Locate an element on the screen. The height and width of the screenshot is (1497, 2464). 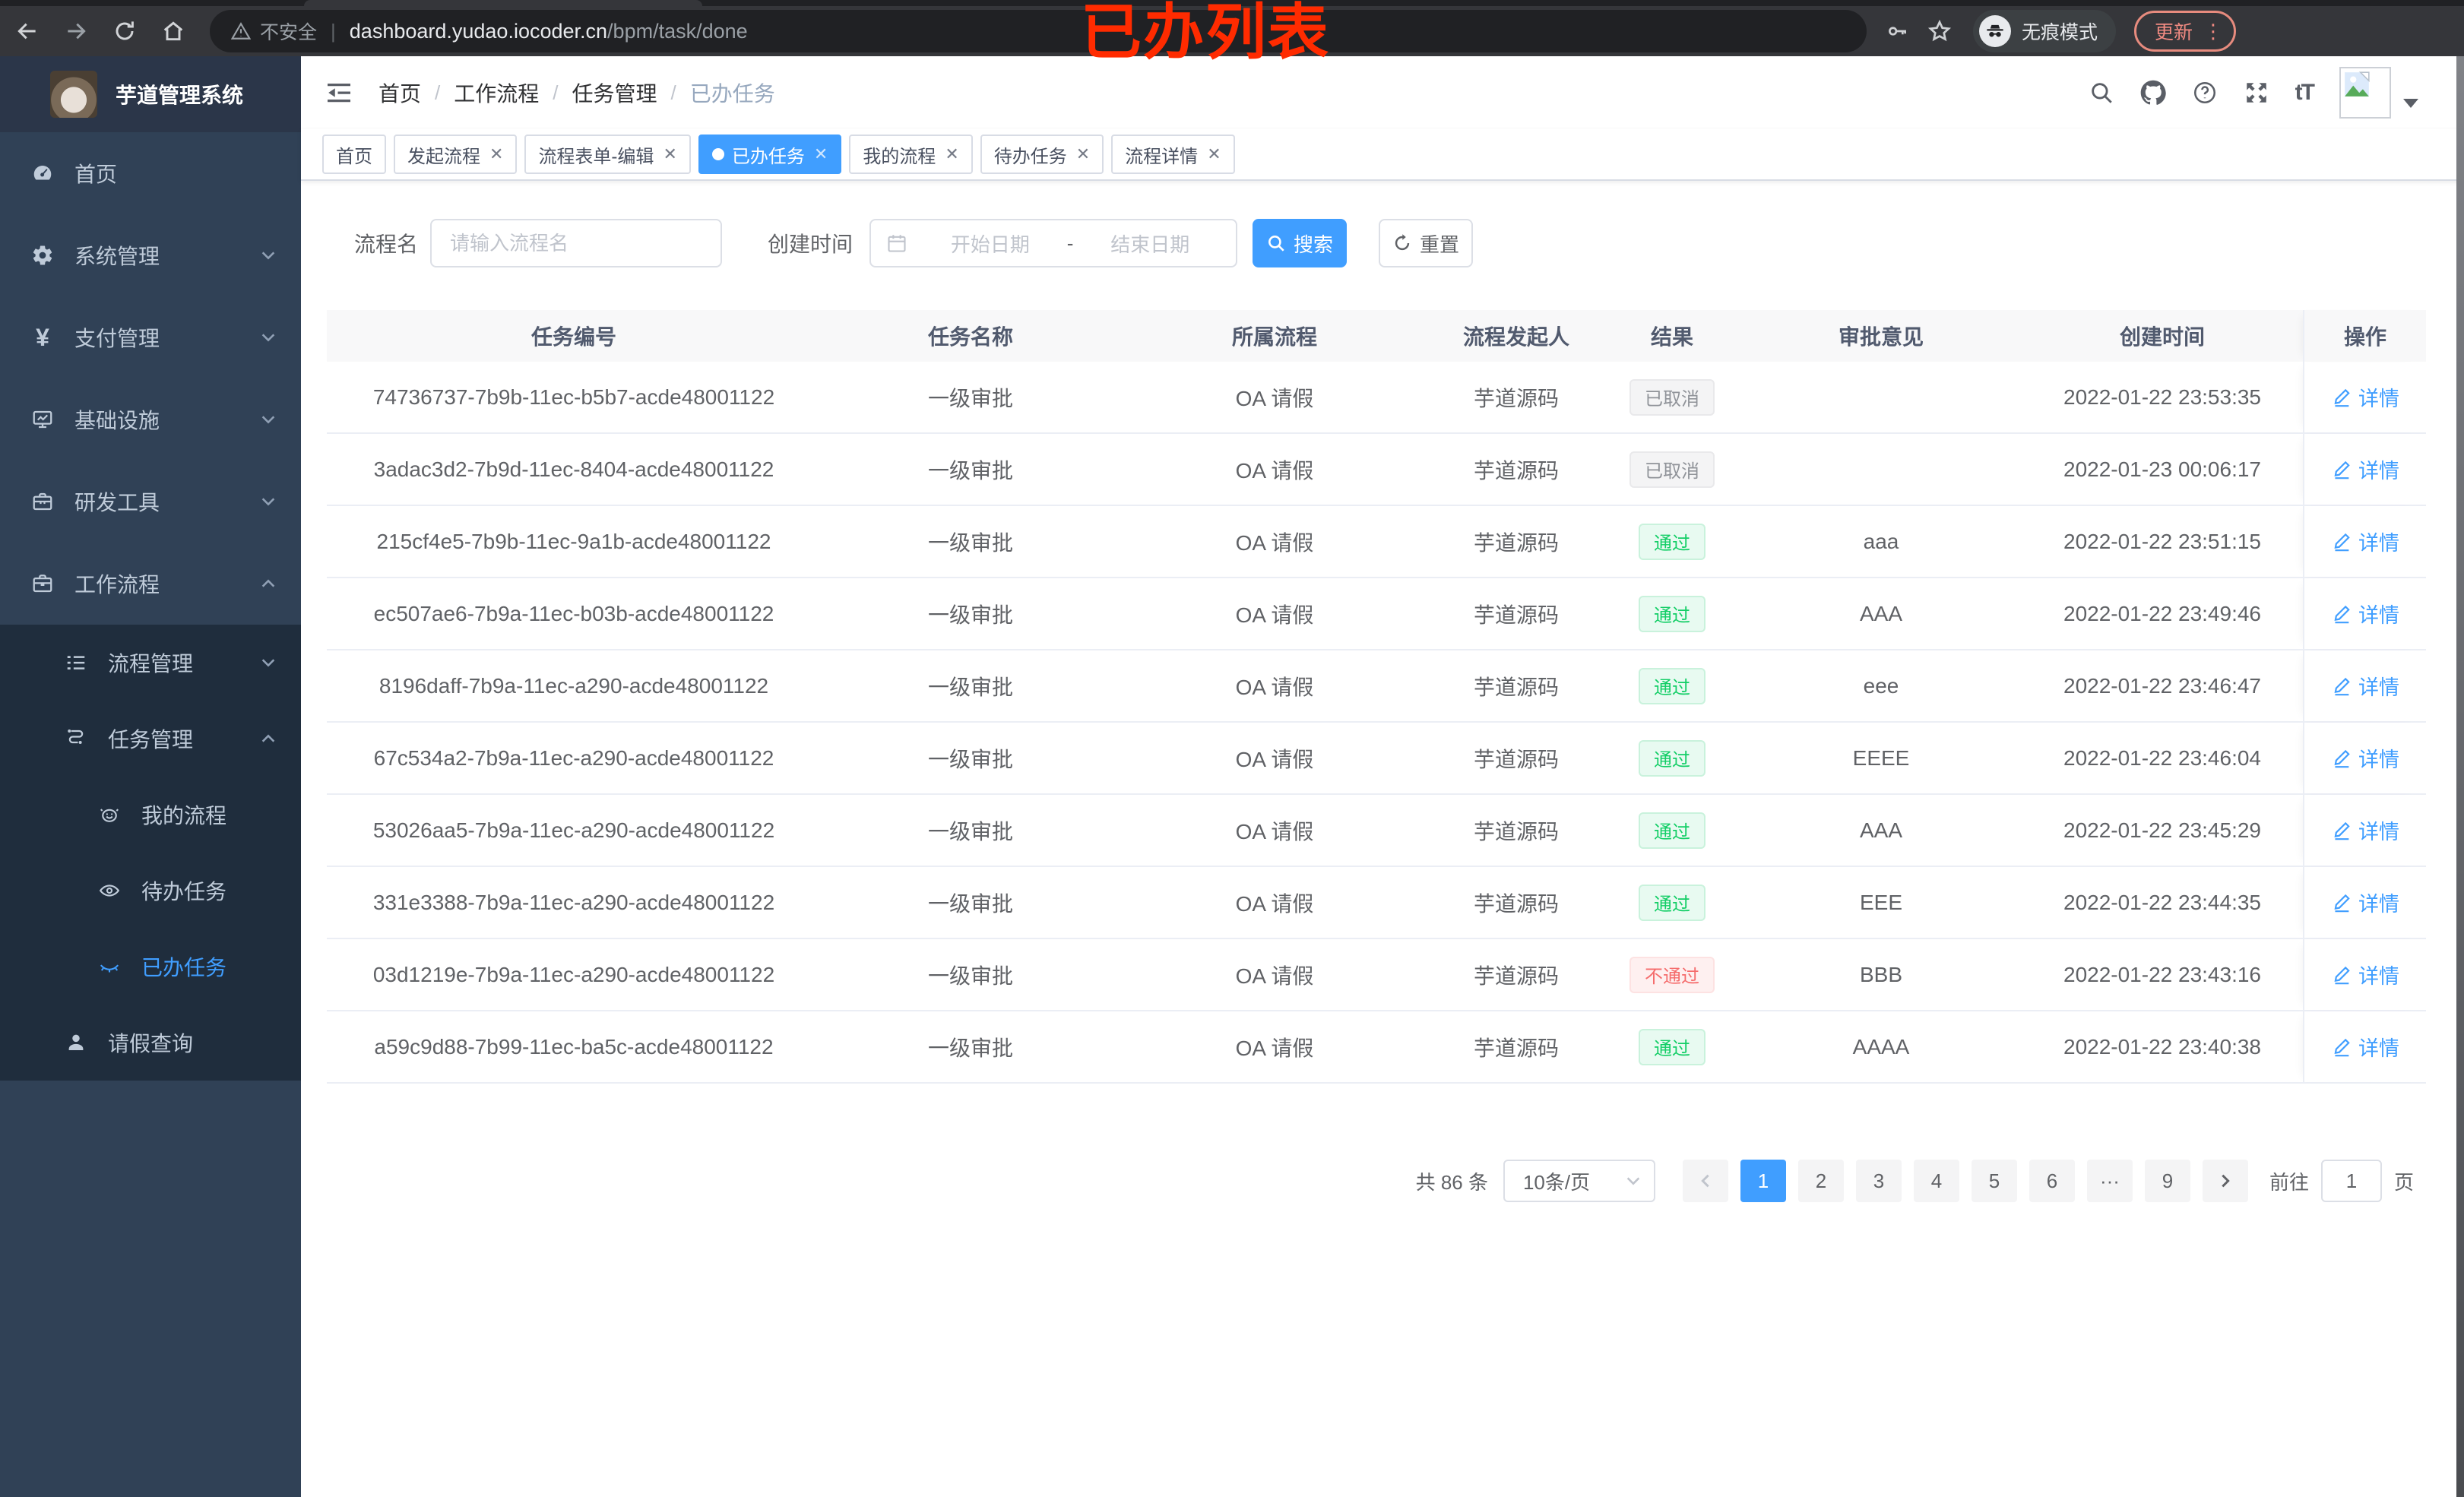
update-button: 更新 ⋮ is located at coordinates (2185, 31).